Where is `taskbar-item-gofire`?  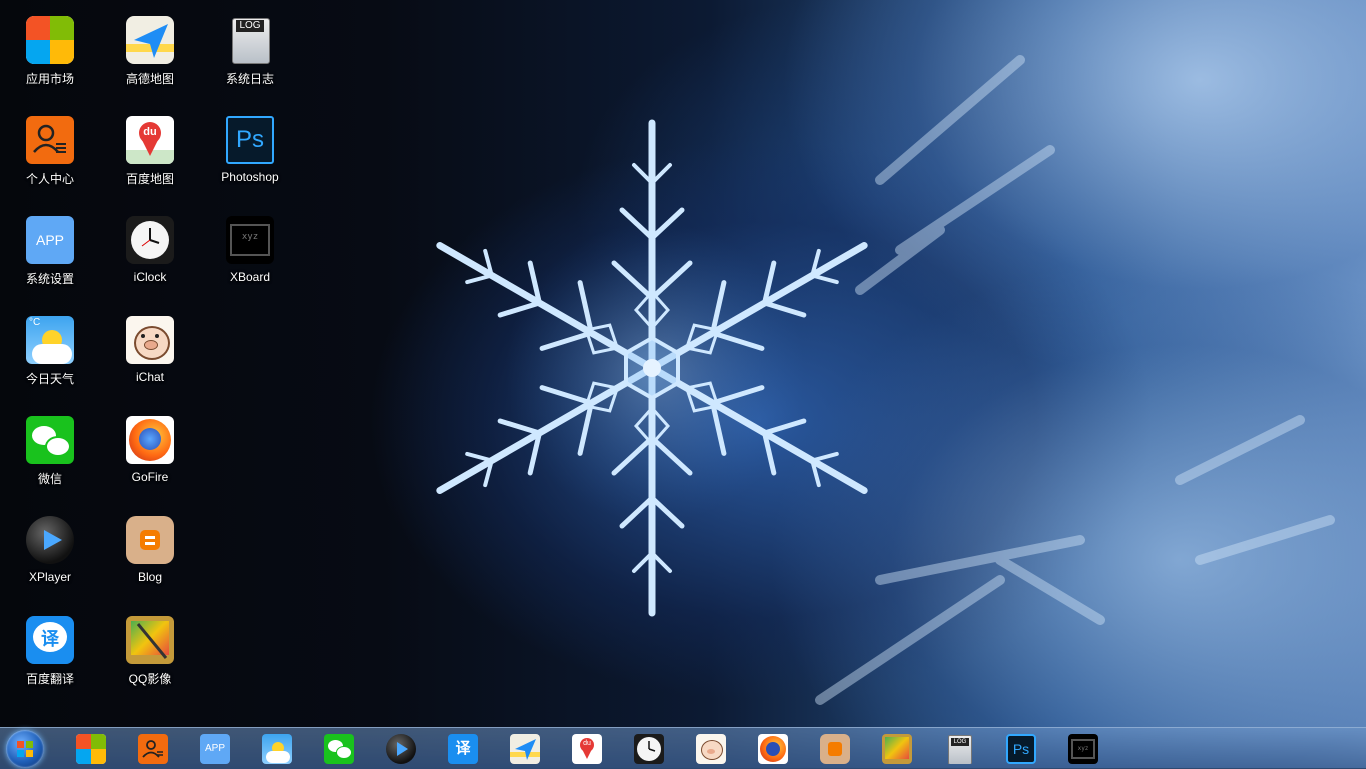 taskbar-item-gofire is located at coordinates (773, 749).